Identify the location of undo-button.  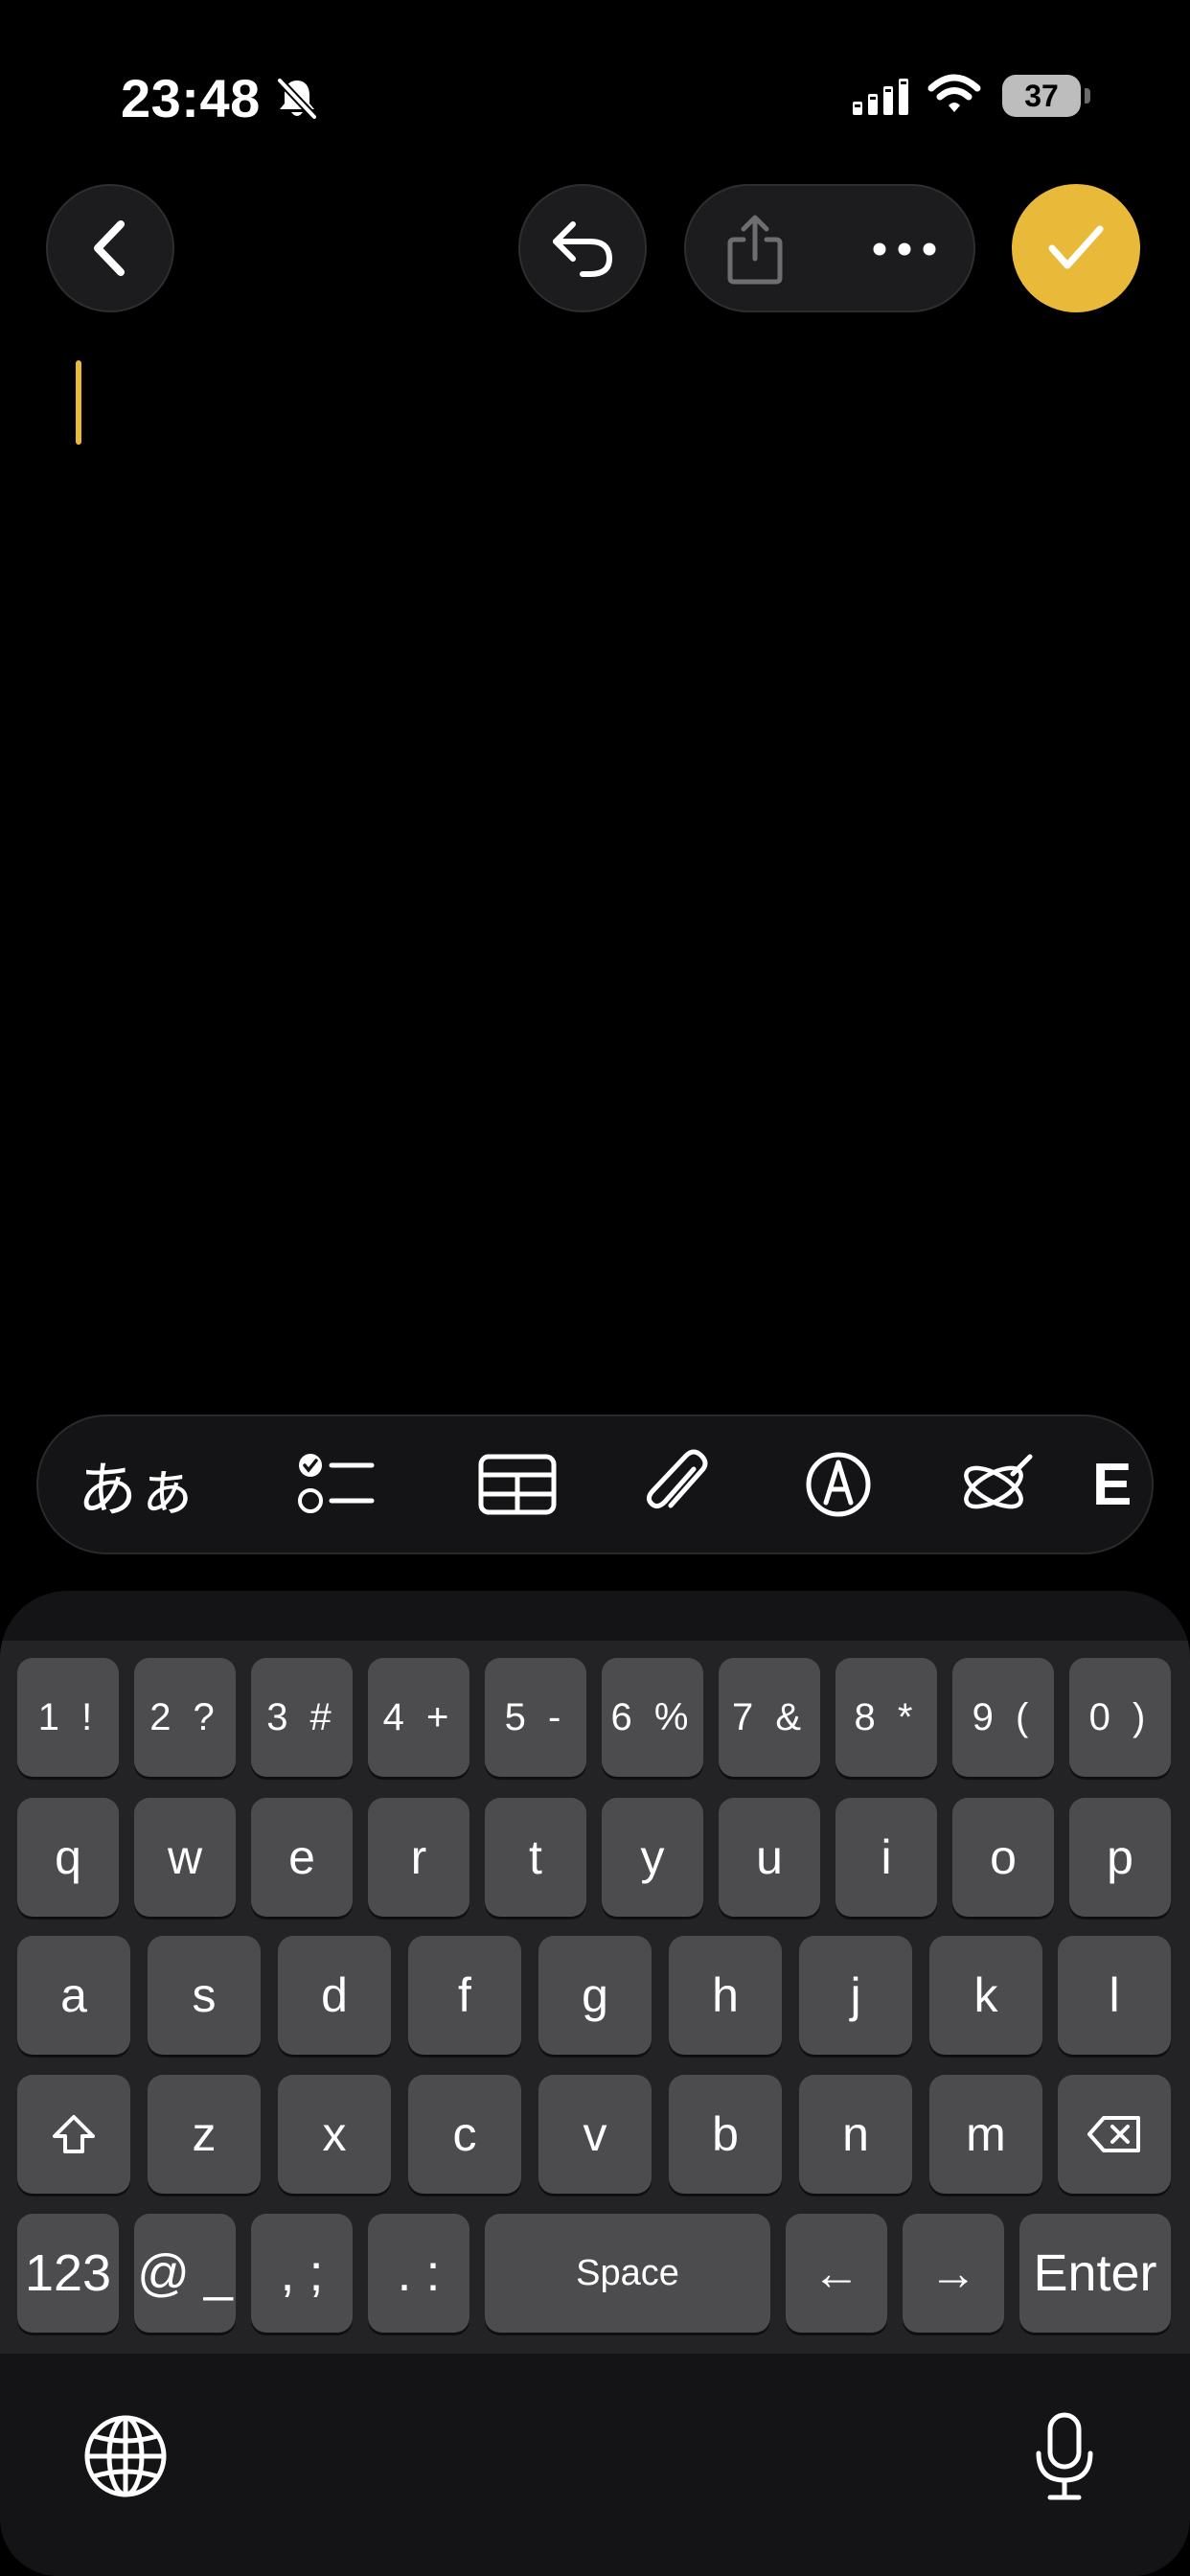
(583, 248).